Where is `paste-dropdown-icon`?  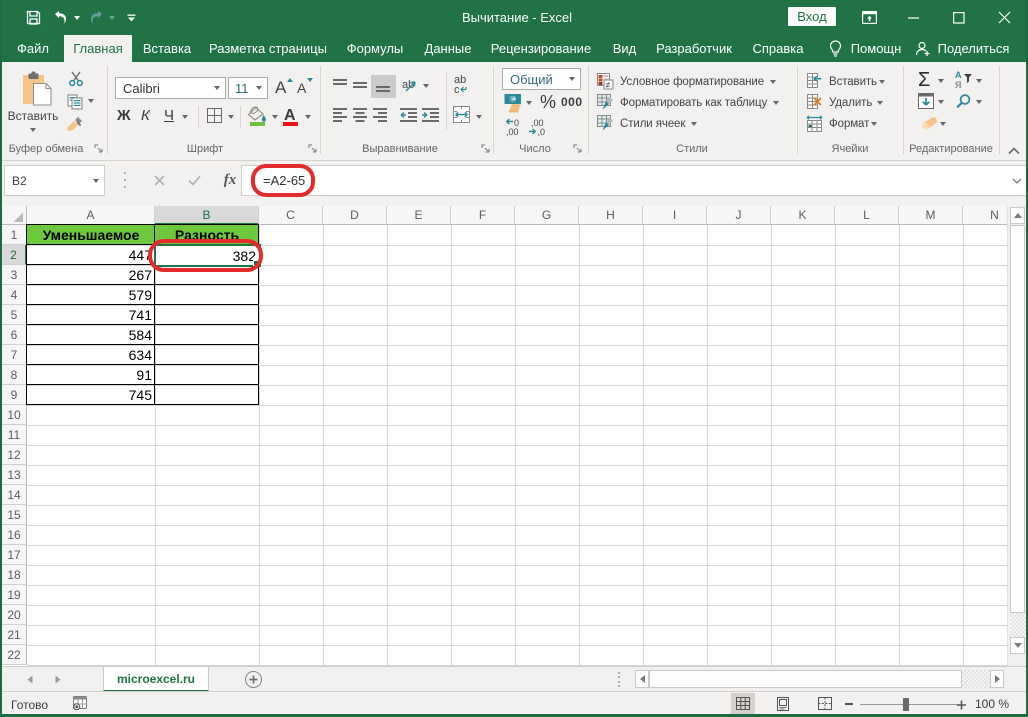 paste-dropdown-icon is located at coordinates (33, 130).